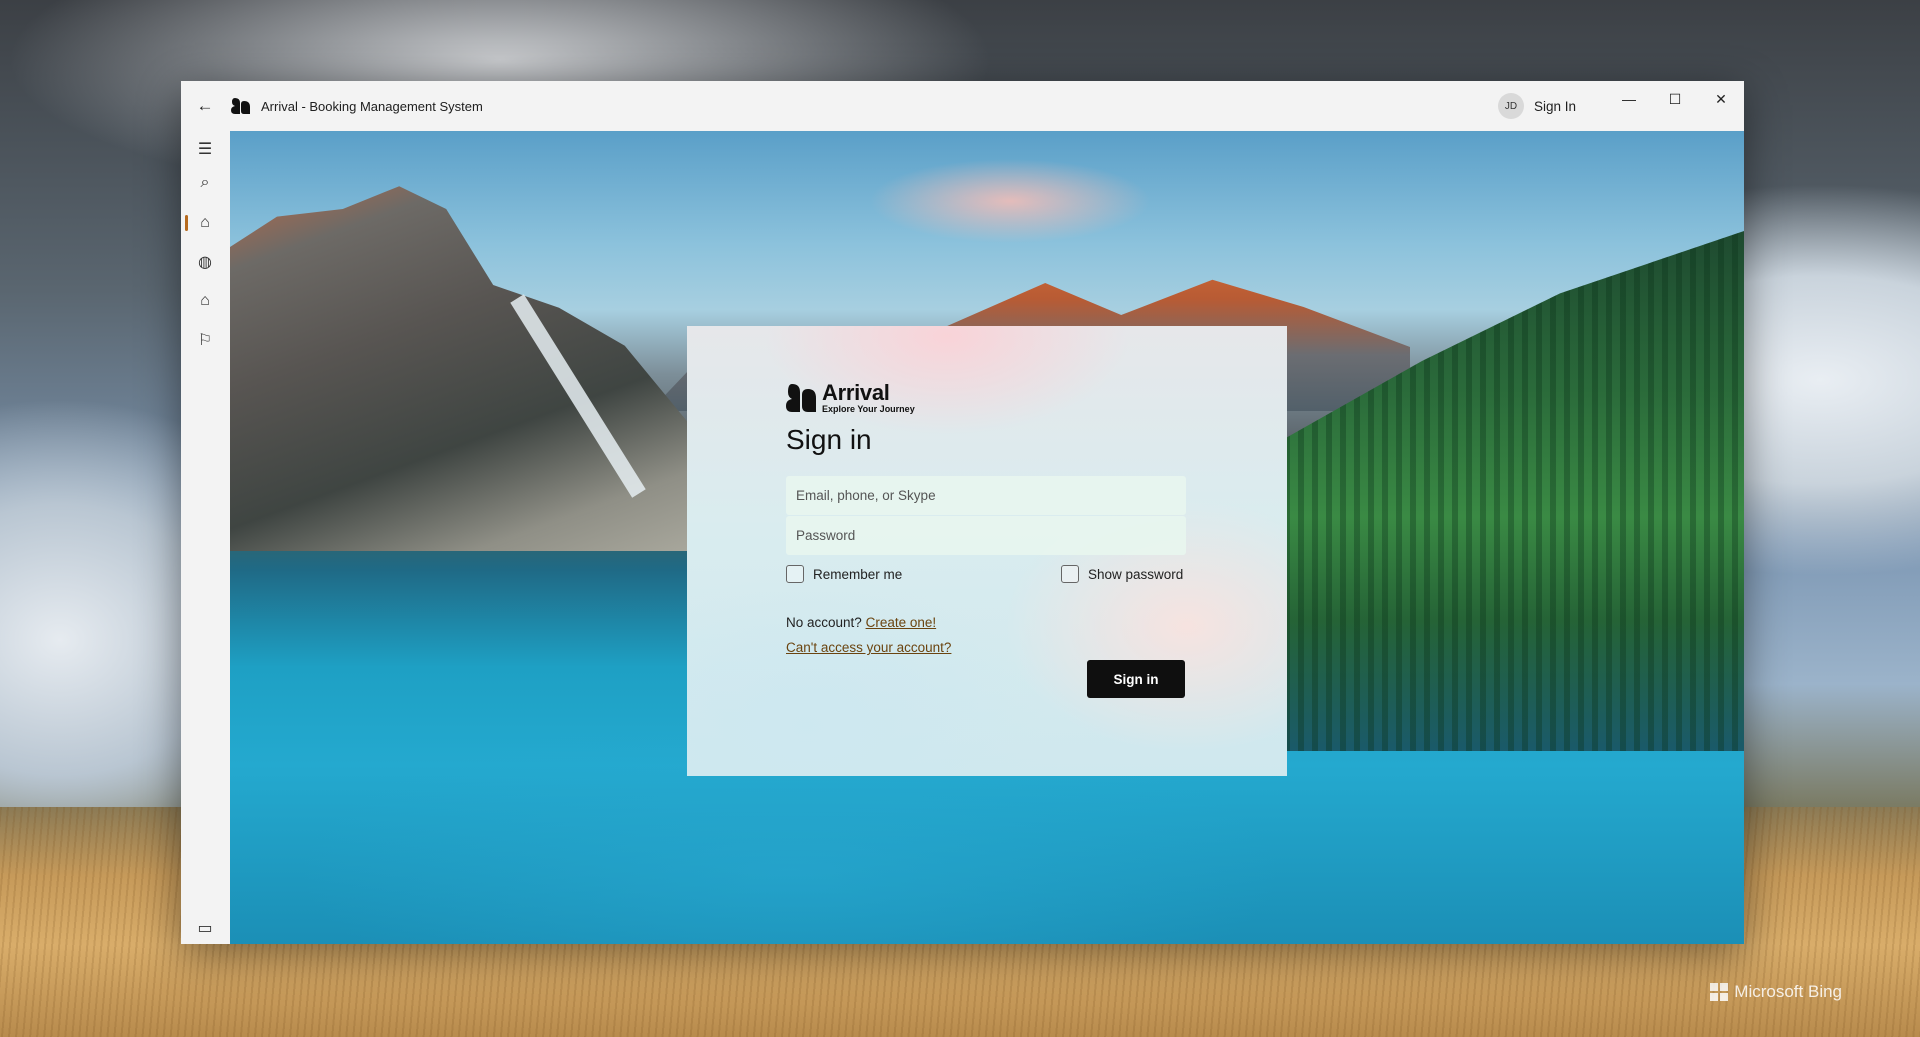  I want to click on maximize-button: ☐, so click(1675, 99).